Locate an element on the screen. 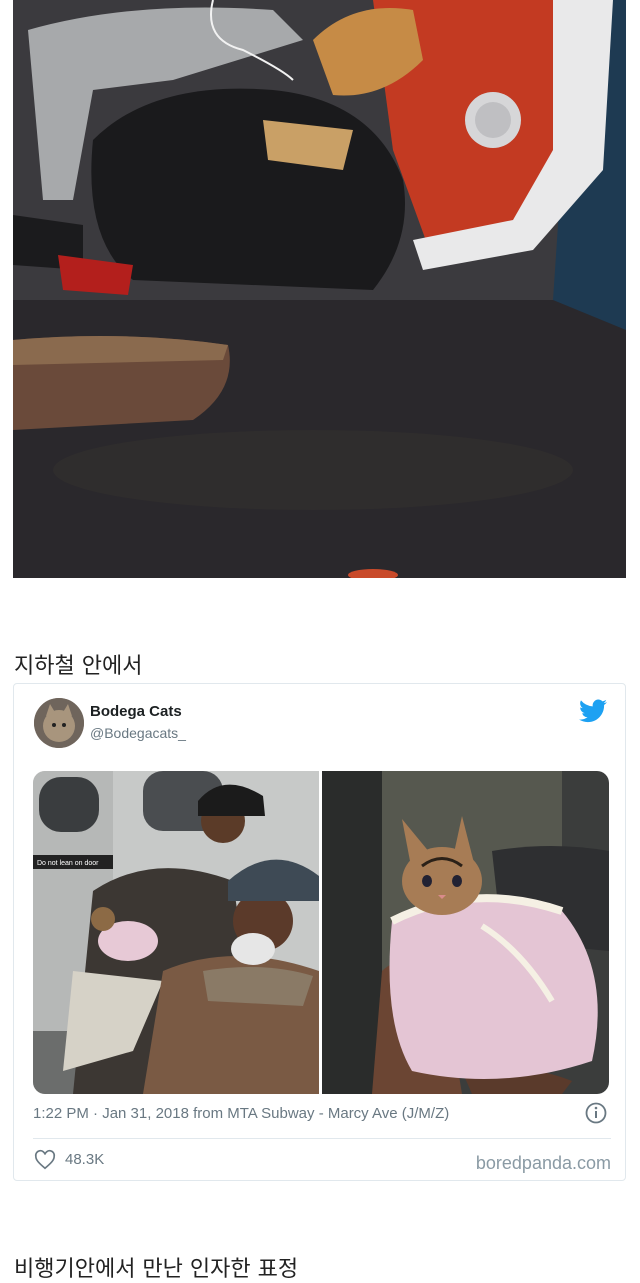 The height and width of the screenshot is (1283, 640). caption-airplane: 비행기안에서 만난 인자한 표정 is located at coordinates (156, 1269).